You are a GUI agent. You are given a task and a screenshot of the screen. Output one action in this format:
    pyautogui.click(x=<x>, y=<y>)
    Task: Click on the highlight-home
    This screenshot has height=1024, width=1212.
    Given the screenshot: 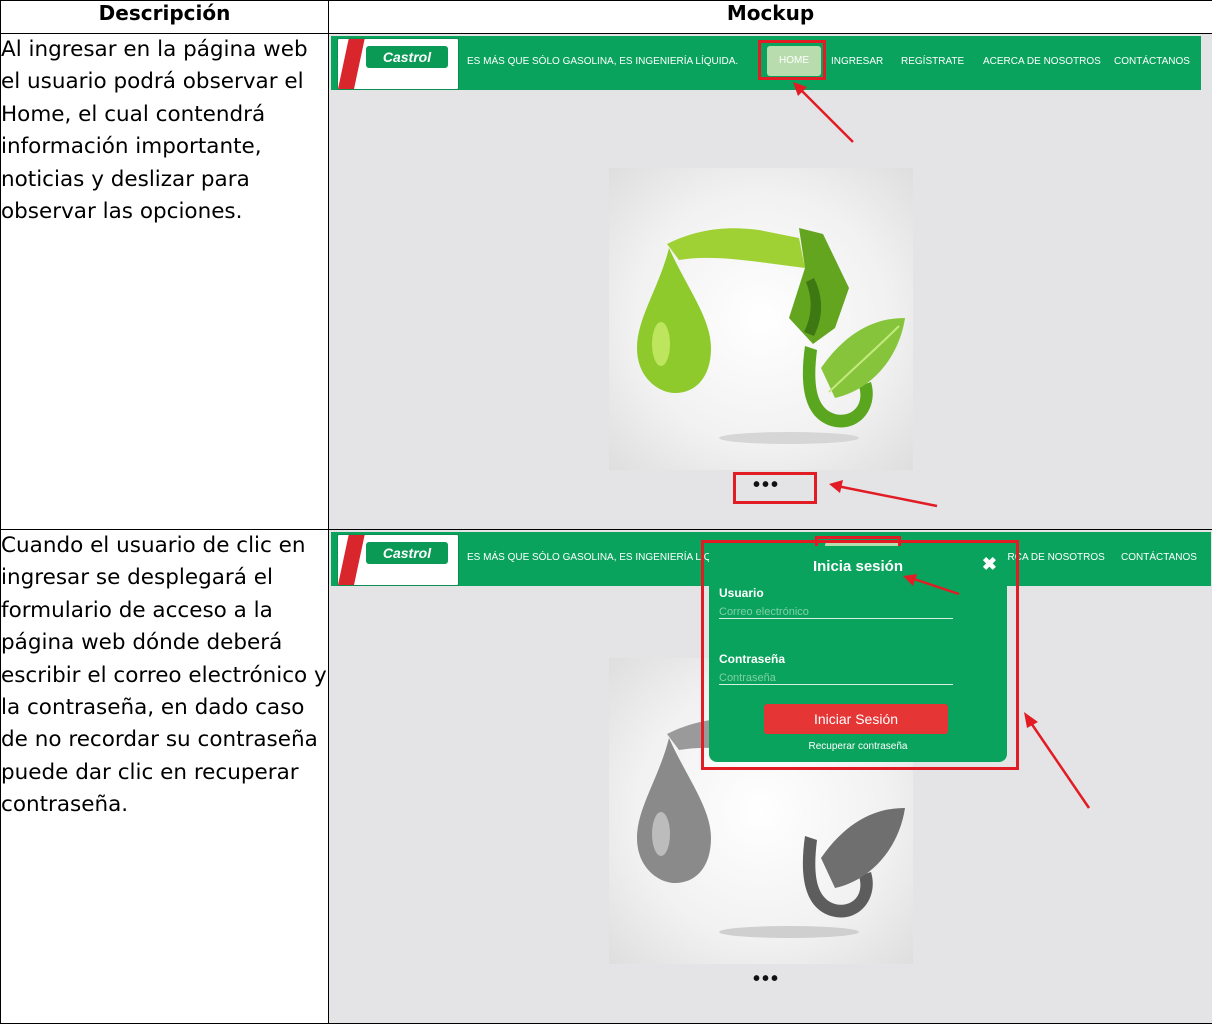 What is the action you would take?
    pyautogui.click(x=792, y=60)
    